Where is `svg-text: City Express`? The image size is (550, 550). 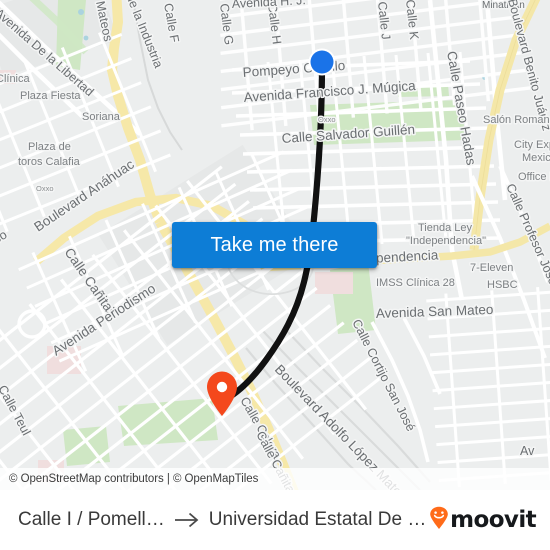 svg-text: City Express is located at coordinates (532, 145).